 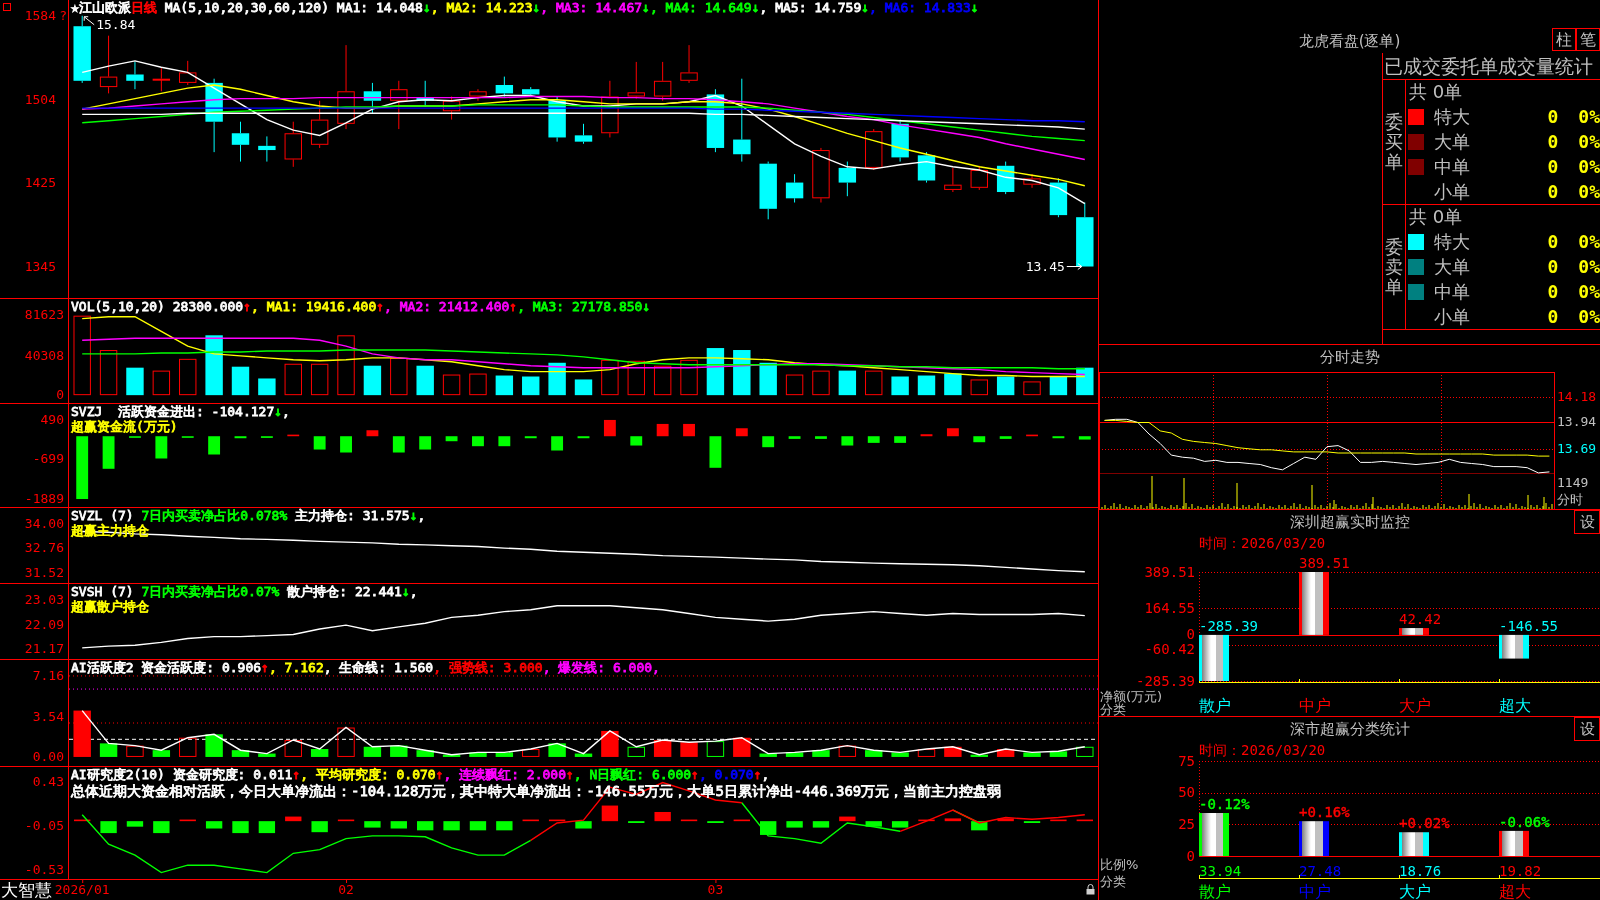 I want to click on legend-text: SVZL (7), so click(x=102, y=515).